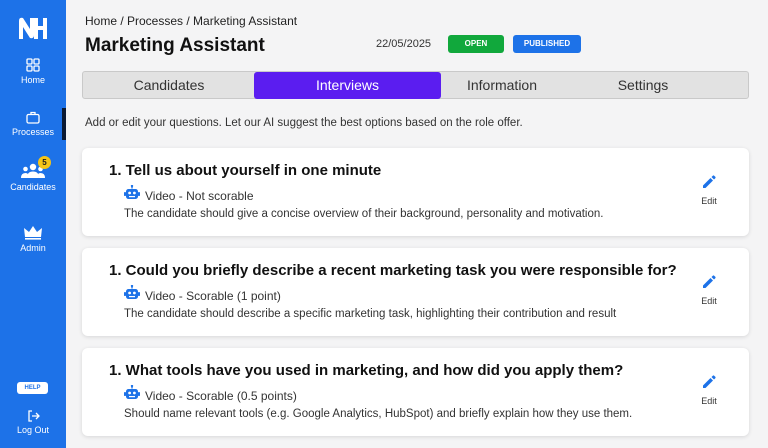 The height and width of the screenshot is (448, 768). What do you see at coordinates (245, 170) in the screenshot?
I see `question-title: 1. Tell us about yourself in one minute` at bounding box center [245, 170].